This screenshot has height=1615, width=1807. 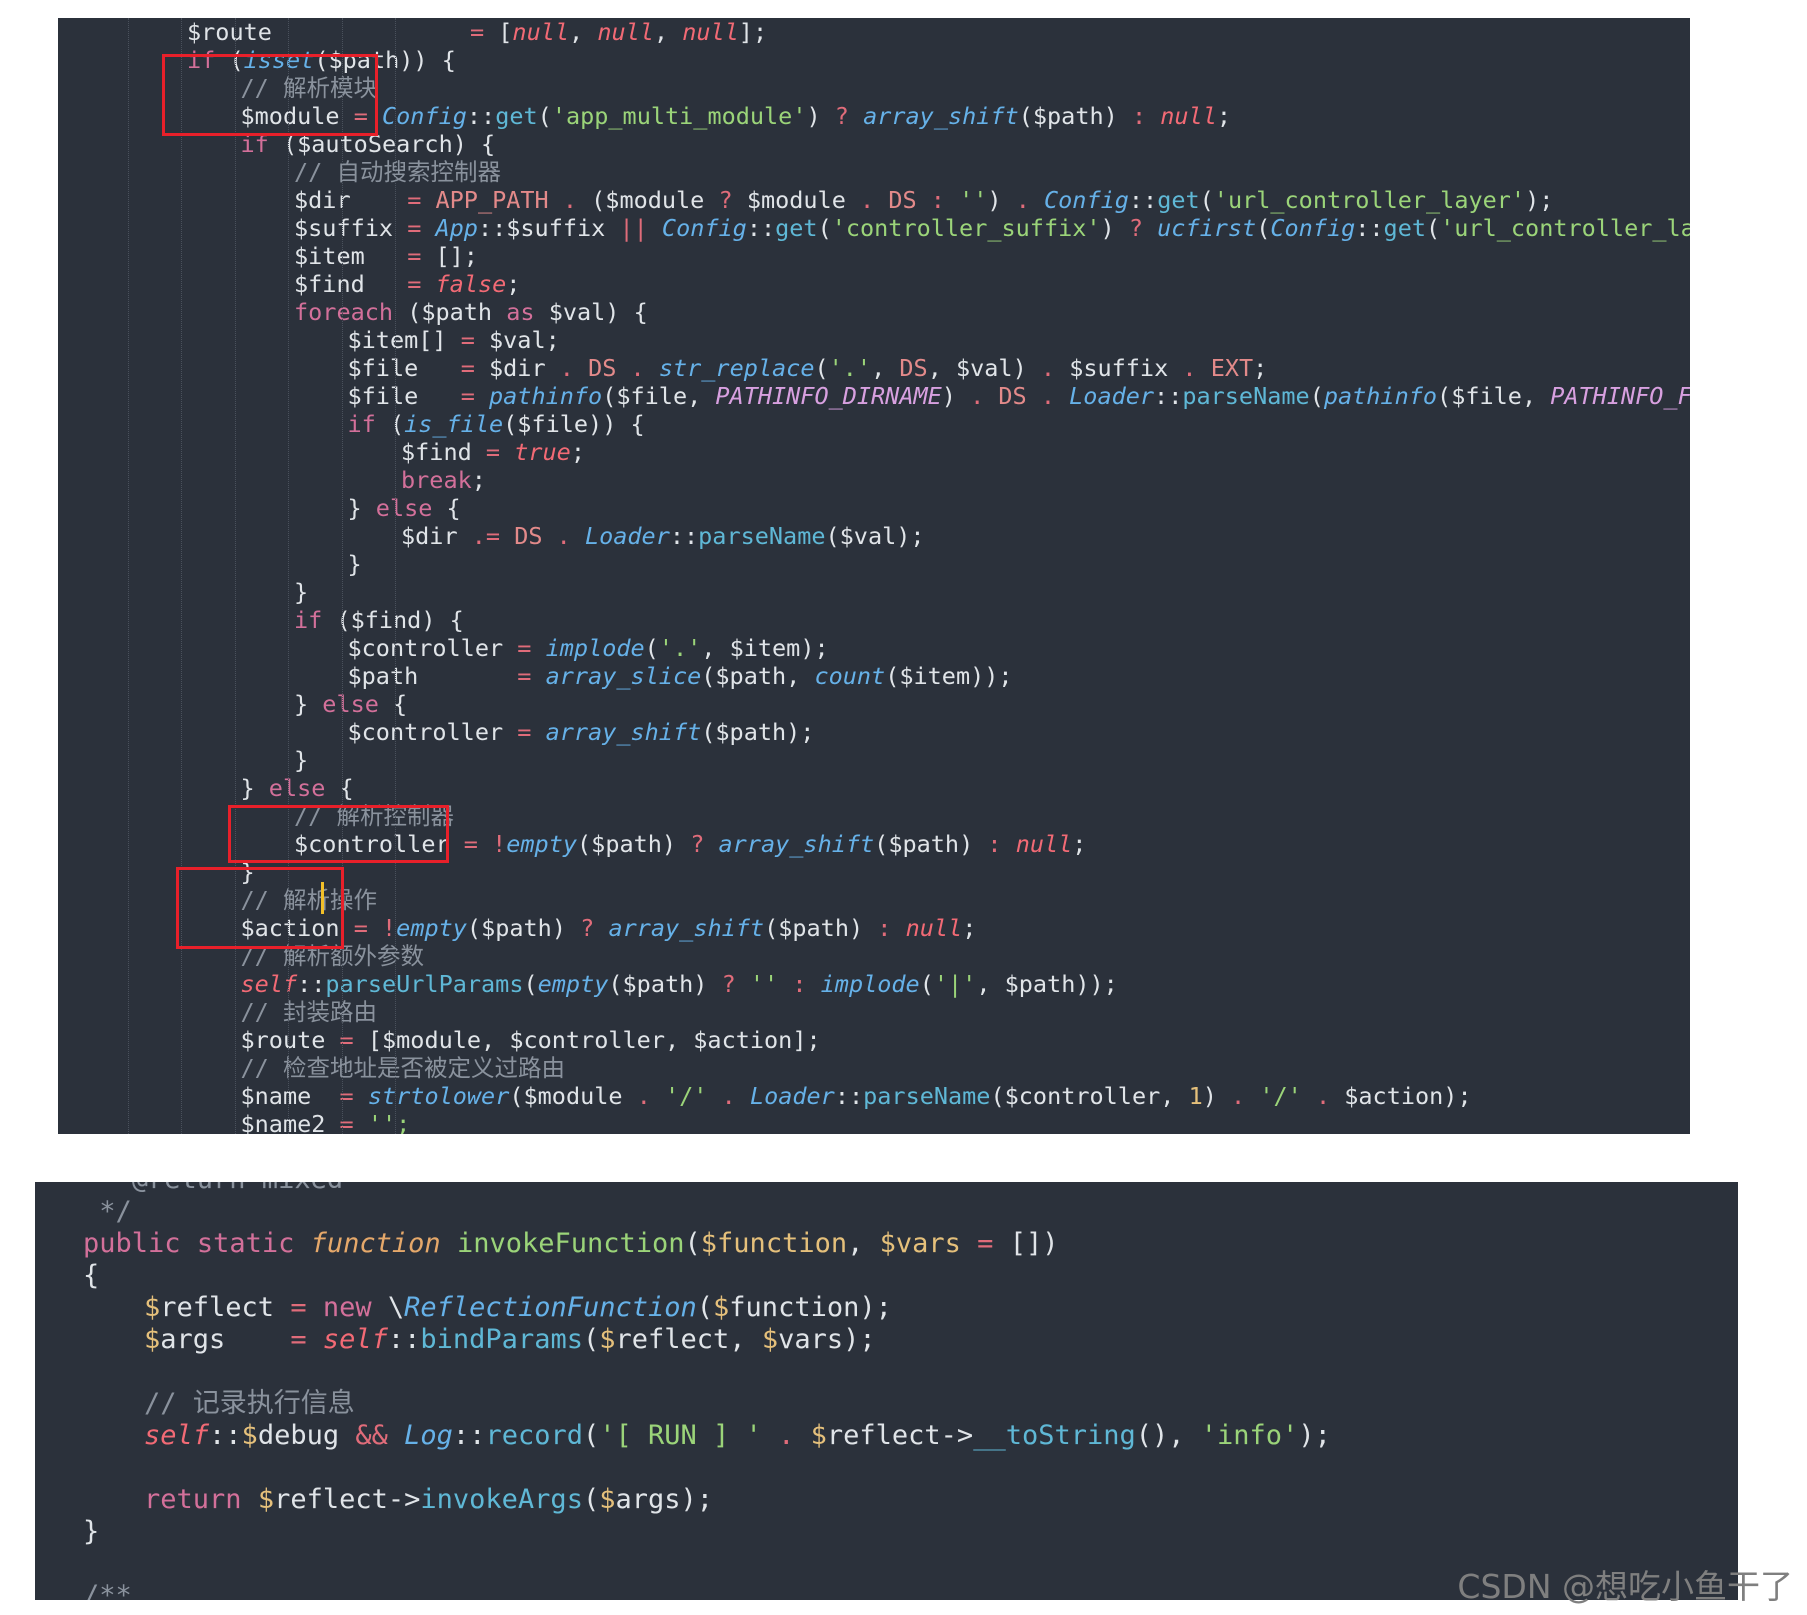 What do you see at coordinates (393, 704) in the screenshot?
I see `code-token: {` at bounding box center [393, 704].